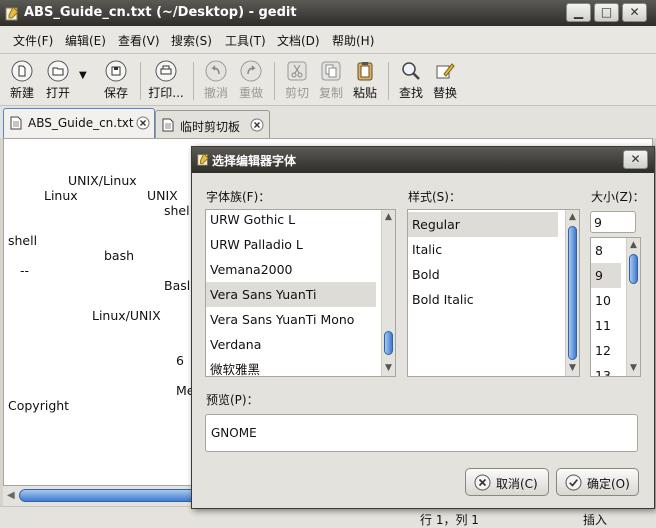 The height and width of the screenshot is (528, 656). What do you see at coordinates (191, 40) in the screenshot?
I see `menu-search: 搜索(S)` at bounding box center [191, 40].